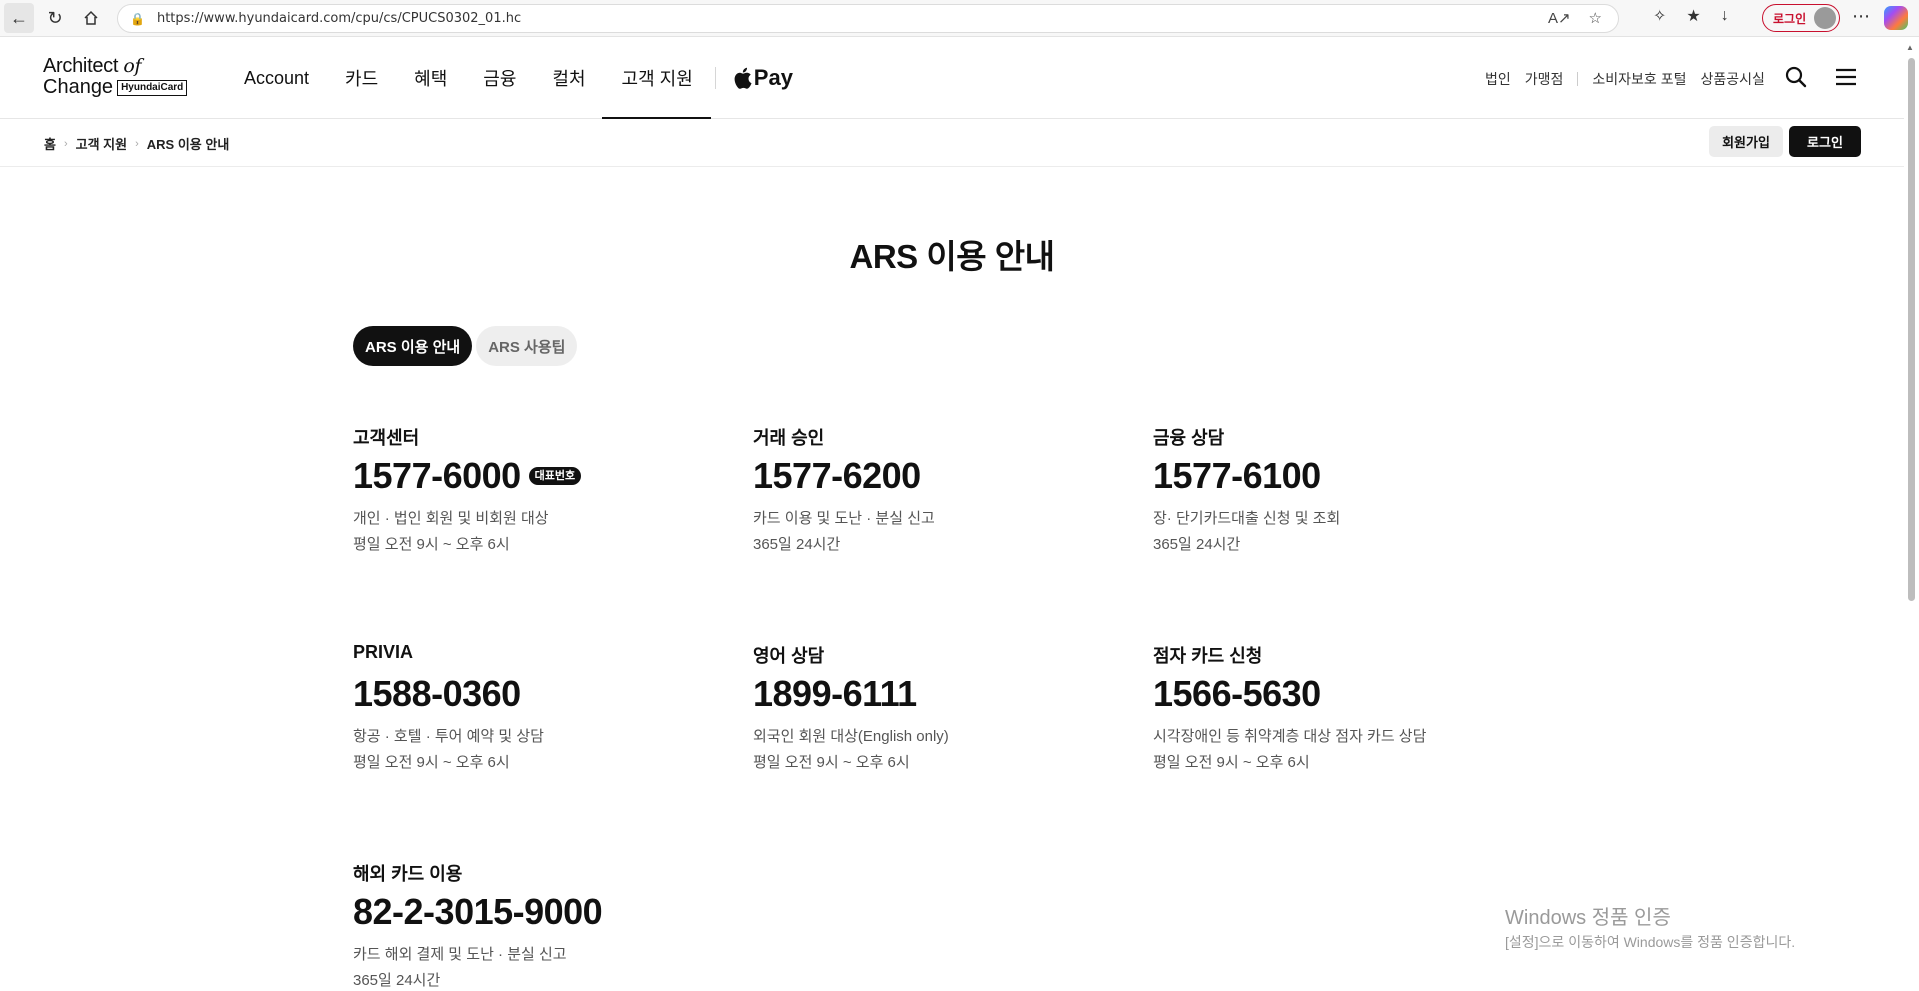  I want to click on breadcrumb: 홈 › 고객 지원 › ARS 이용 안내, so click(136, 143).